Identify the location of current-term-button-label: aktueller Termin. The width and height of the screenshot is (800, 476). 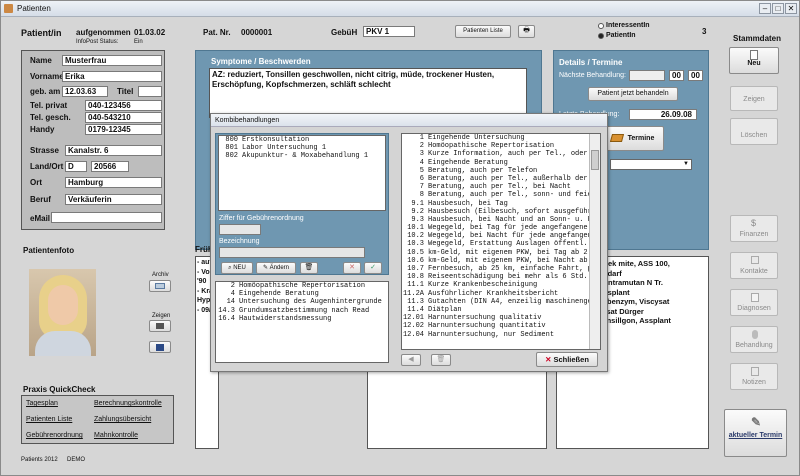
(755, 435).